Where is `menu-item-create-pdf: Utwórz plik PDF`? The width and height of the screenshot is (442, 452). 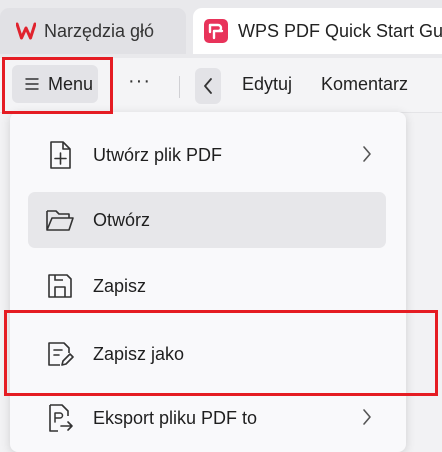 menu-item-create-pdf: Utwórz plik PDF is located at coordinates (207, 155).